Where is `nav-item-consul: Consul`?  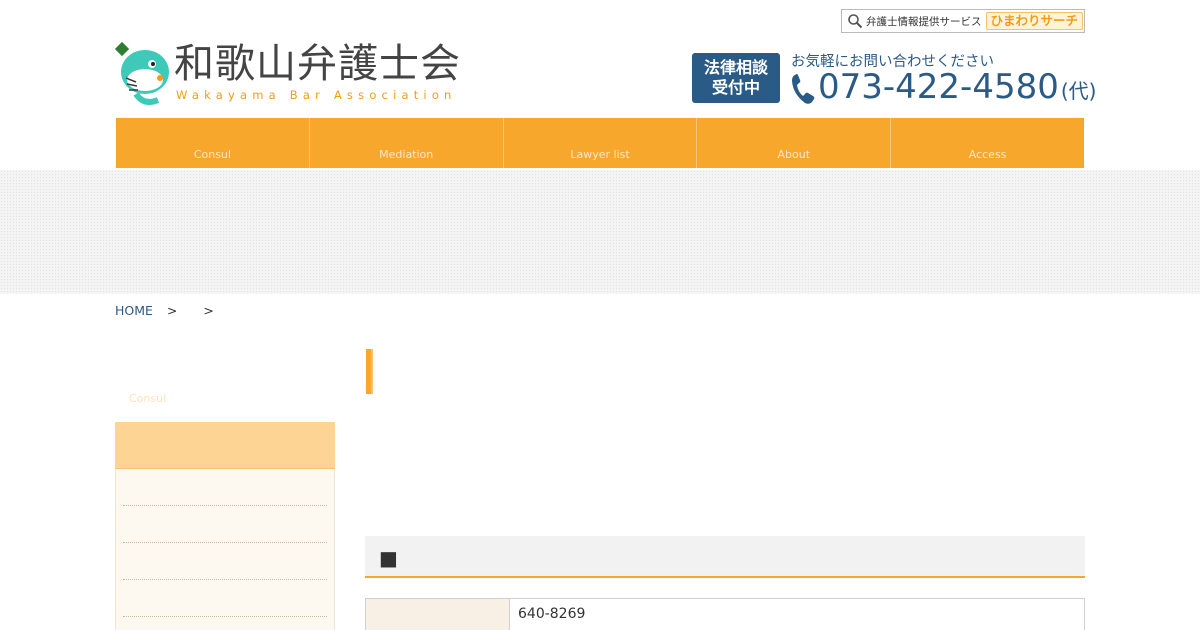 nav-item-consul: Consul is located at coordinates (213, 143).